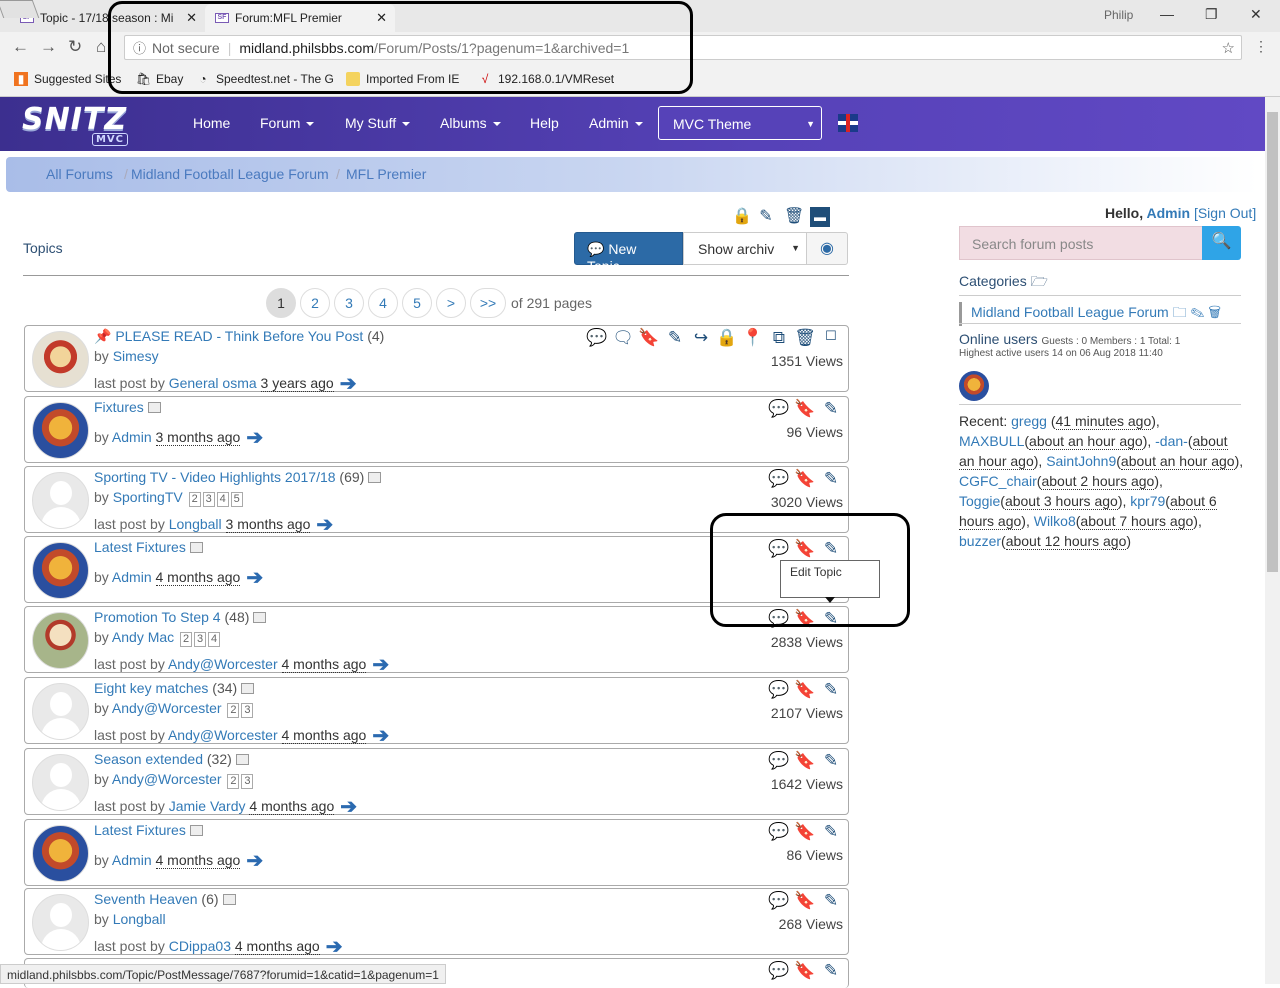 The image size is (1280, 988). What do you see at coordinates (794, 217) in the screenshot?
I see `delete-forum-icon: 🗑` at bounding box center [794, 217].